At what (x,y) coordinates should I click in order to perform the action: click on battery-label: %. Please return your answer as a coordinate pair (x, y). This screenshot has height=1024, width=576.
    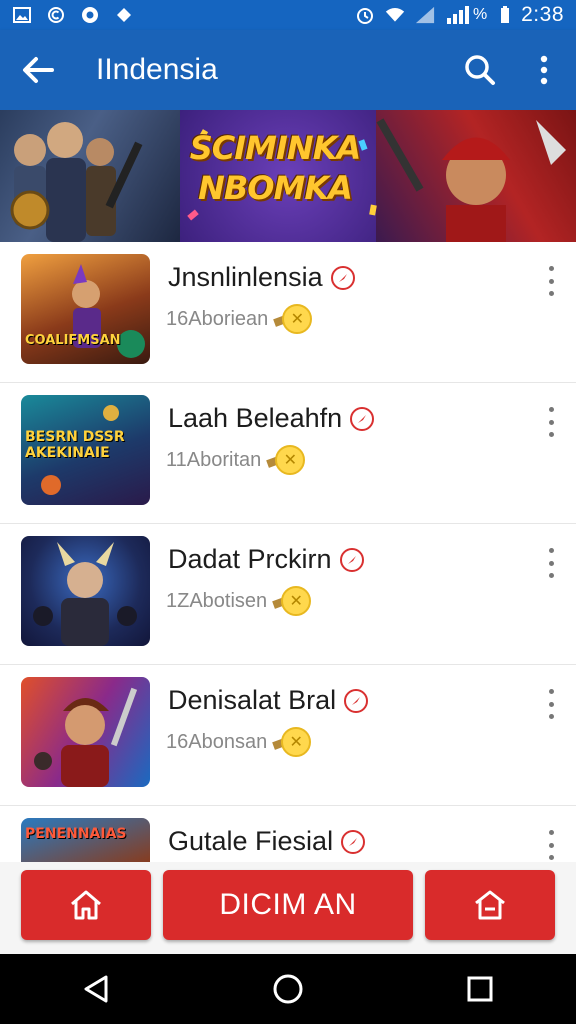
    Looking at the image, I should click on (480, 14).